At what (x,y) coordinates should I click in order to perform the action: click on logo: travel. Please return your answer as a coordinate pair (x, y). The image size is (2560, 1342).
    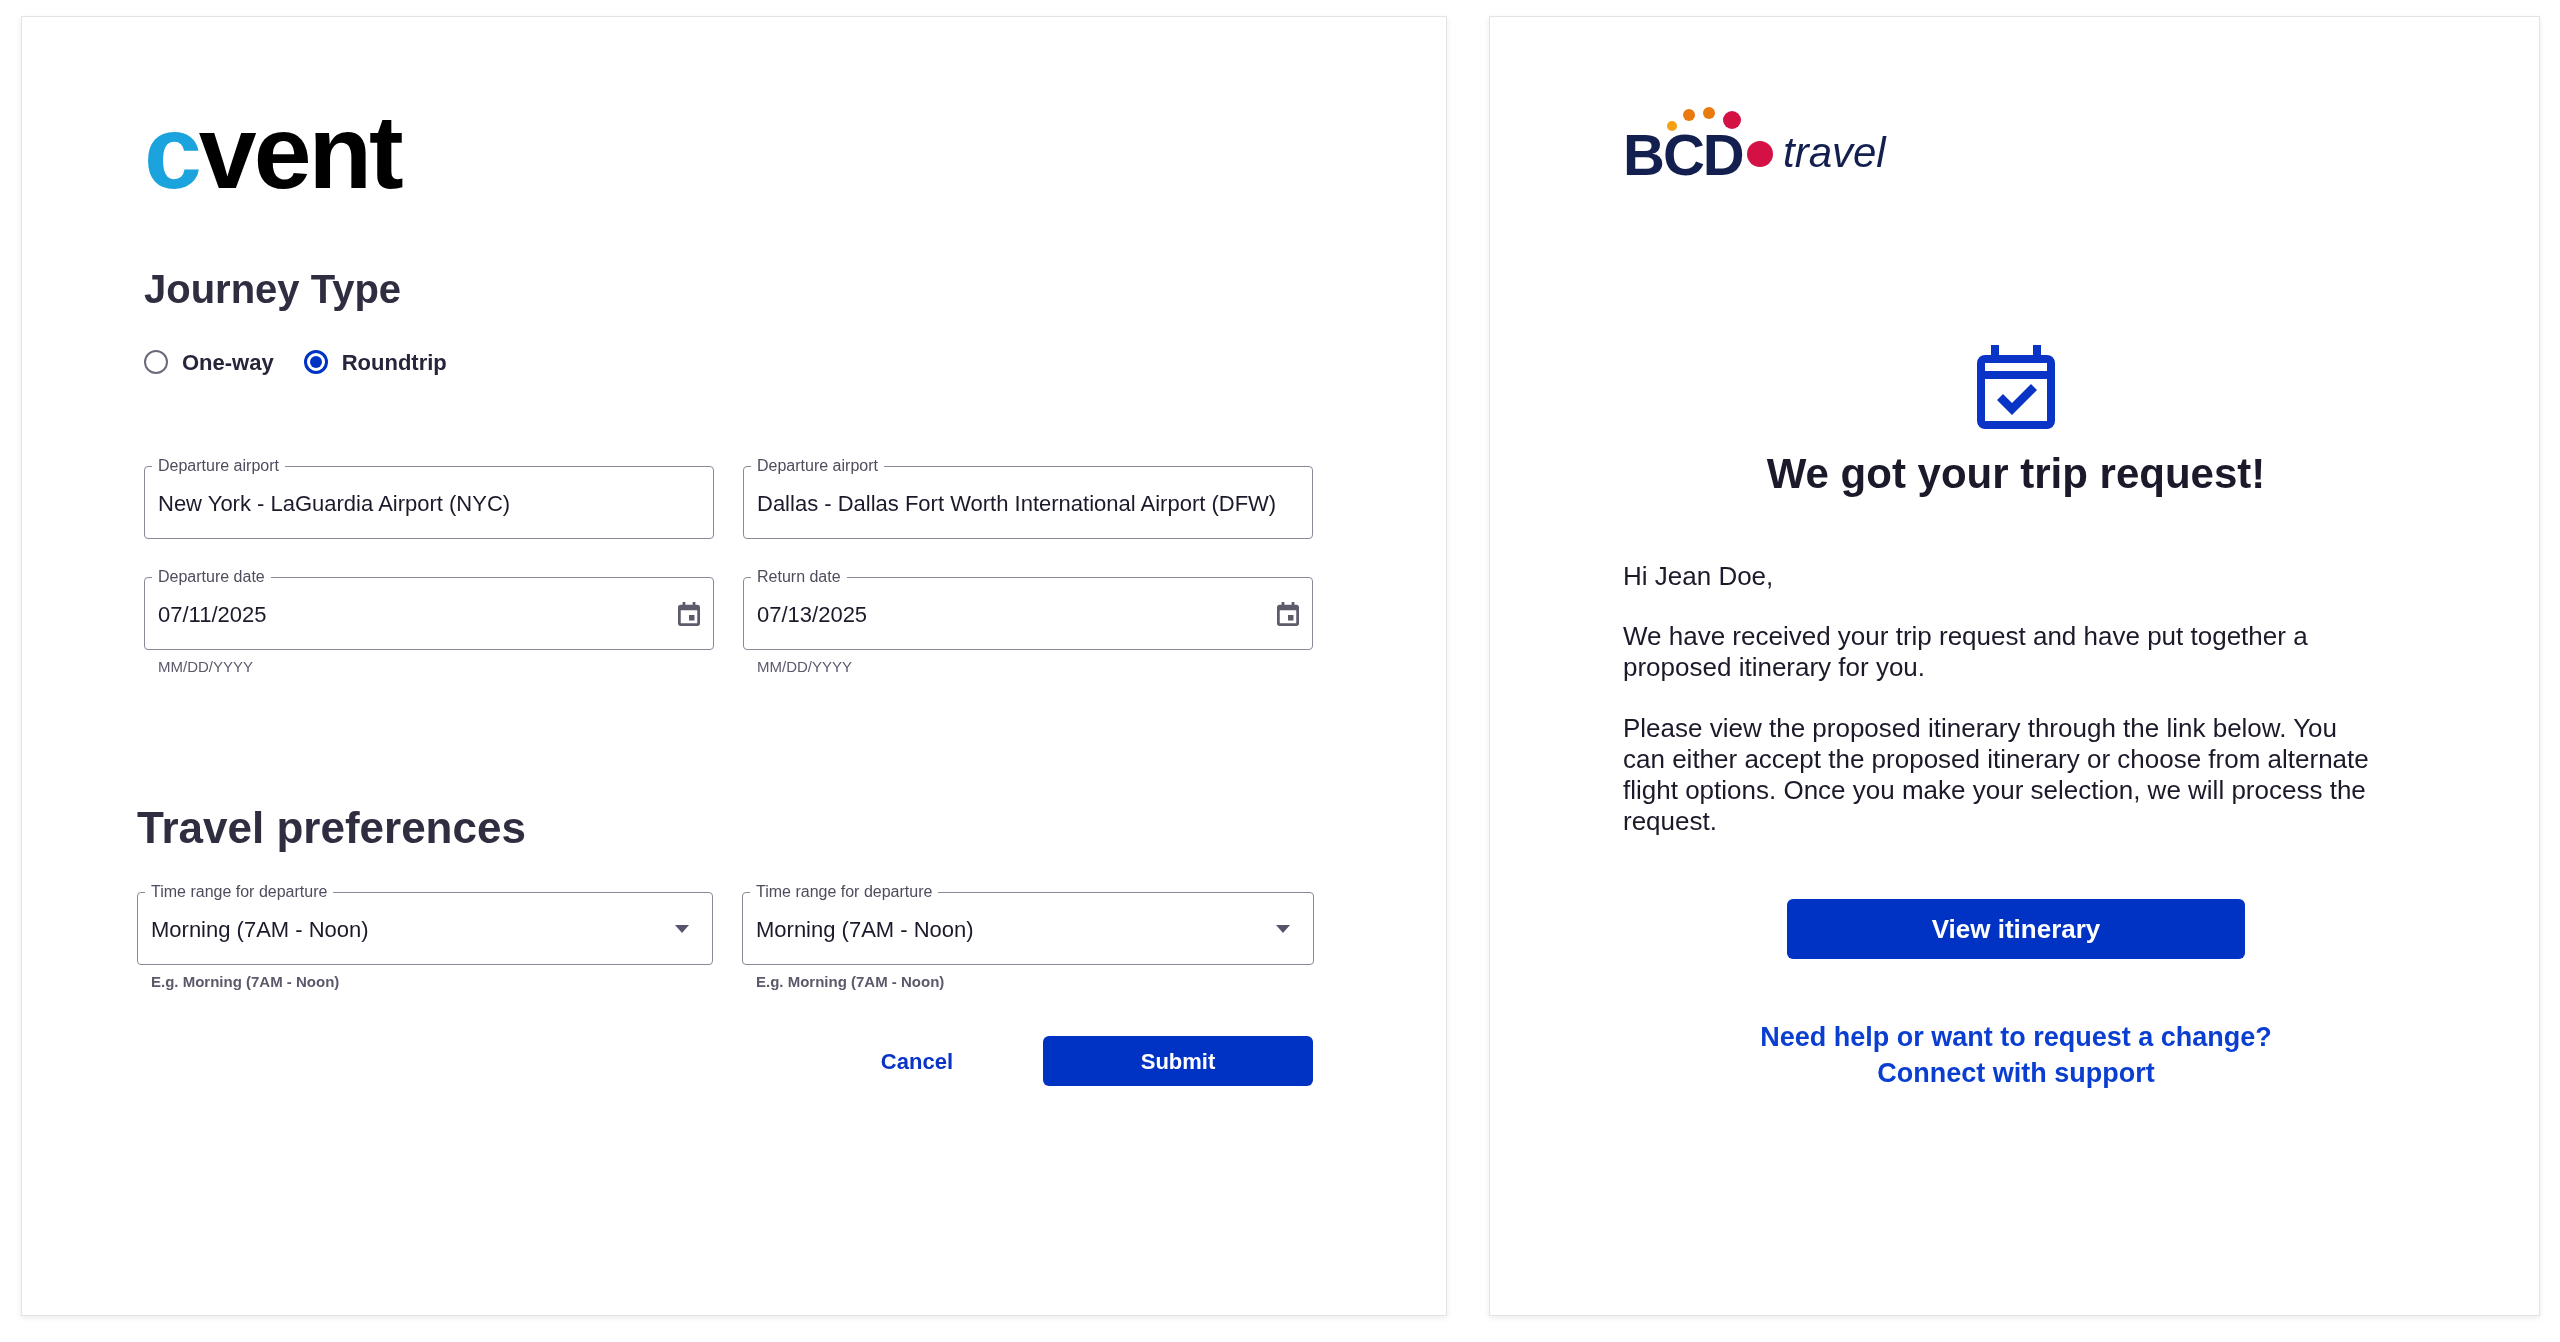
    Looking at the image, I should click on (1834, 153).